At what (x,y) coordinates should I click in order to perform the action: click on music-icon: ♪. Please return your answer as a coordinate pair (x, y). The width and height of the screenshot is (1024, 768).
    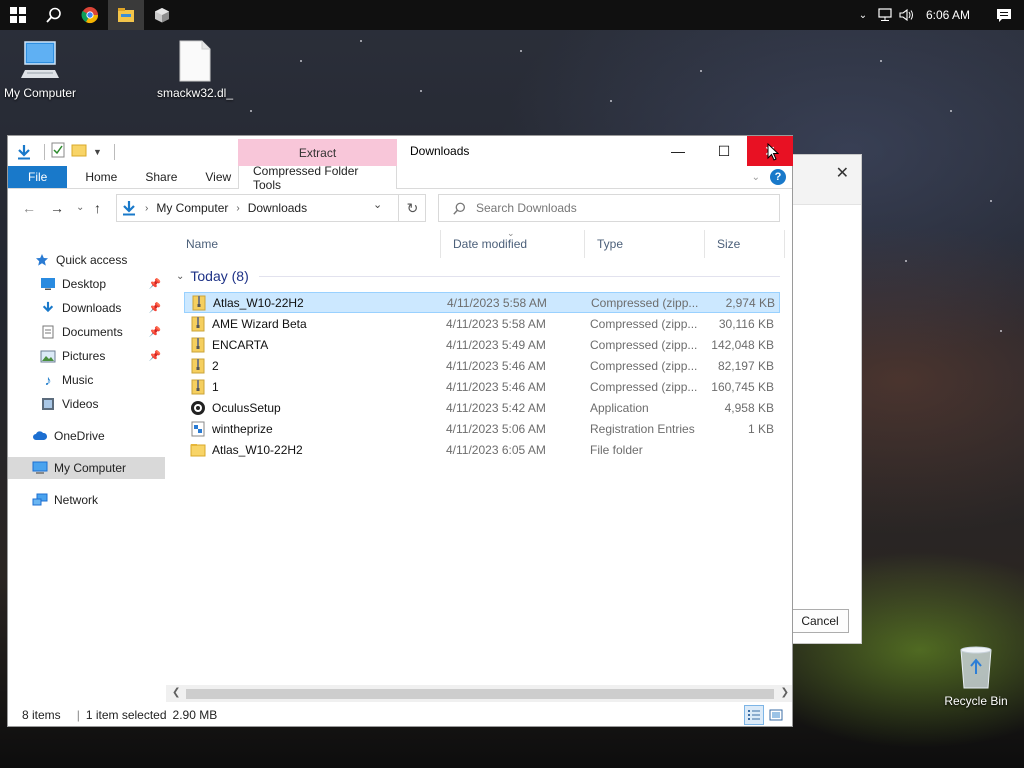
    Looking at the image, I should click on (48, 380).